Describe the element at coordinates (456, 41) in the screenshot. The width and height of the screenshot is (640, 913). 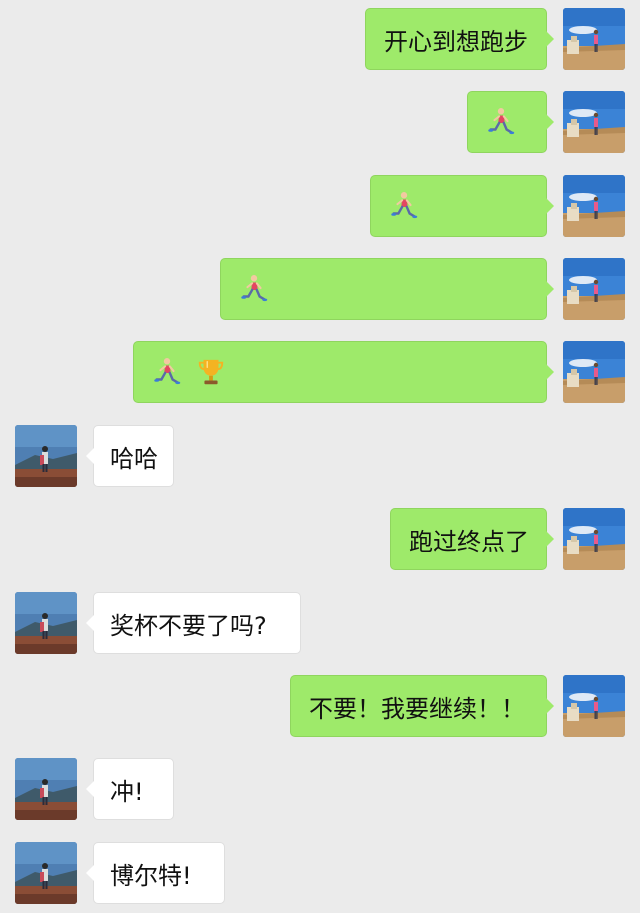
I see `message-text: 开心到想跑步` at that location.